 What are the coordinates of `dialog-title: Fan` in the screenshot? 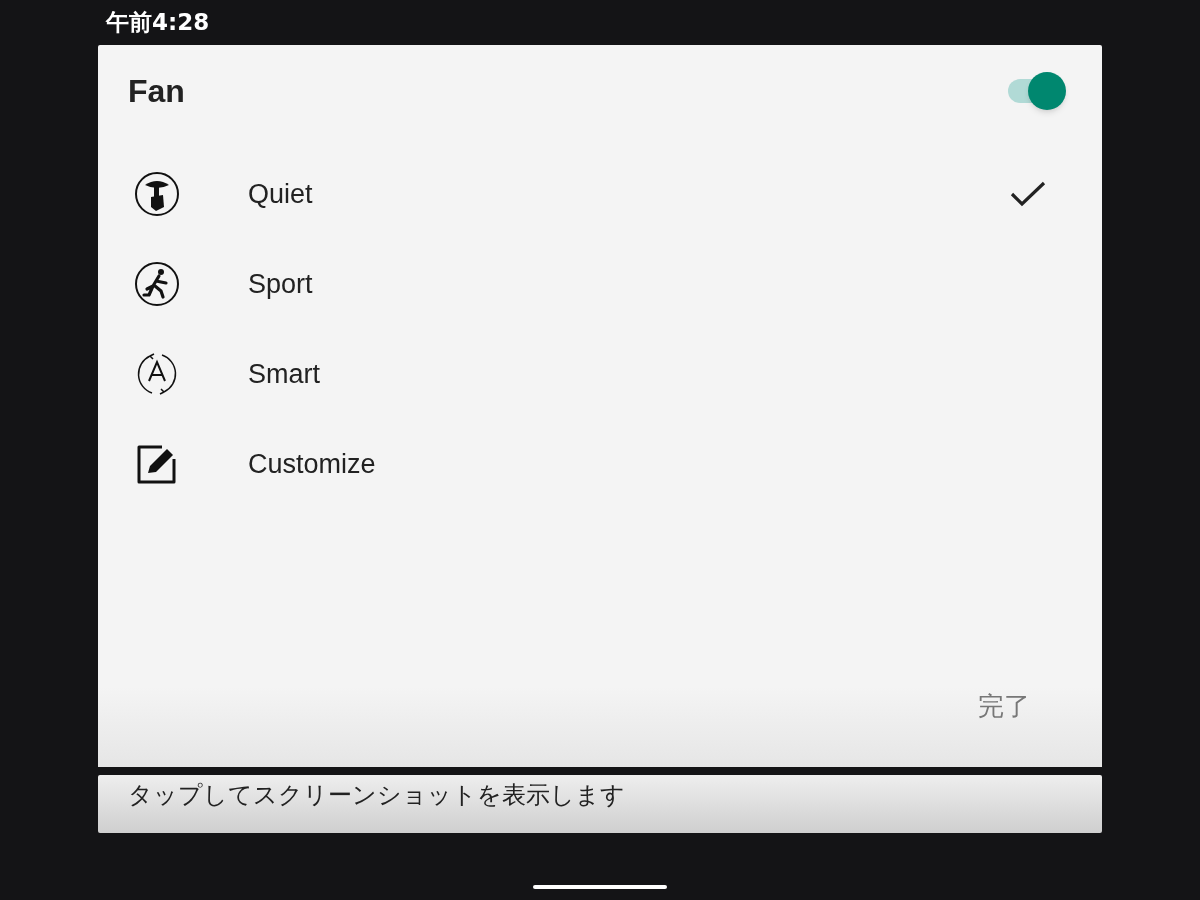 It's located at (156, 91).